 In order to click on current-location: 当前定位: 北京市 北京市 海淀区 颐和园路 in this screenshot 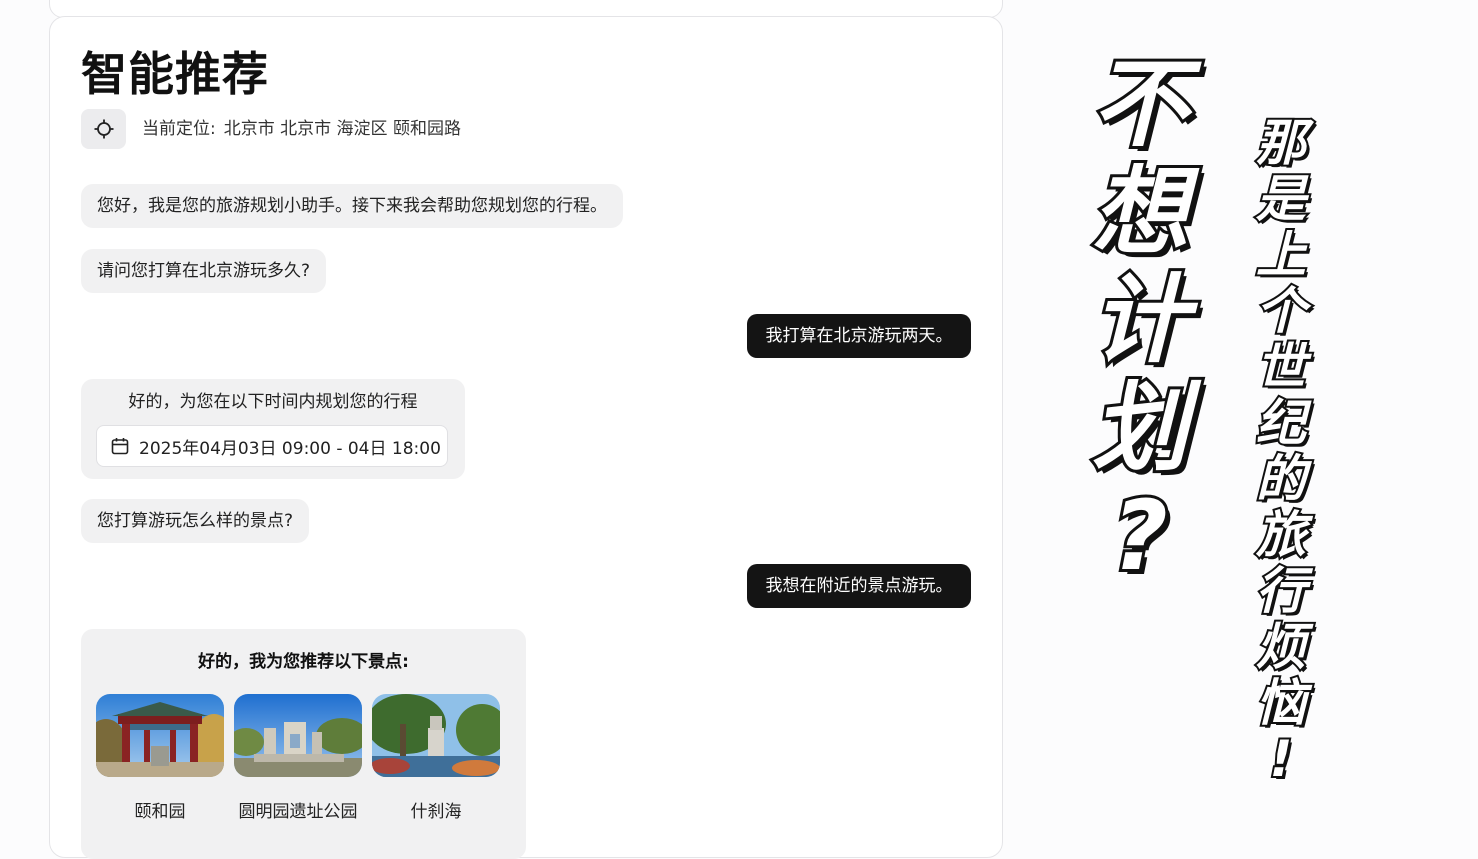, I will do `click(301, 129)`.